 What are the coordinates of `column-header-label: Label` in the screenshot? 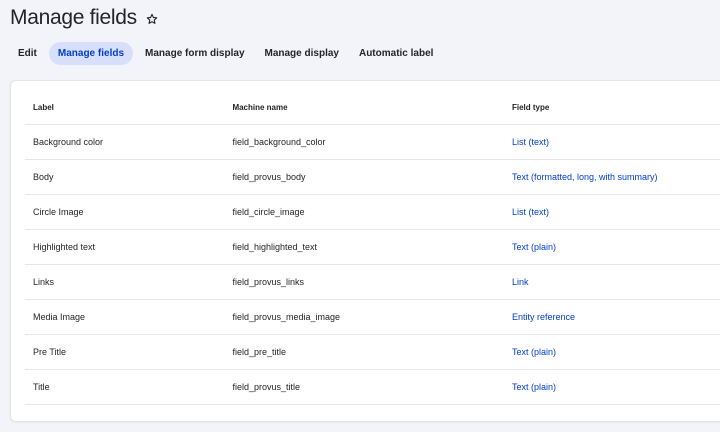 It's located at (43, 107).